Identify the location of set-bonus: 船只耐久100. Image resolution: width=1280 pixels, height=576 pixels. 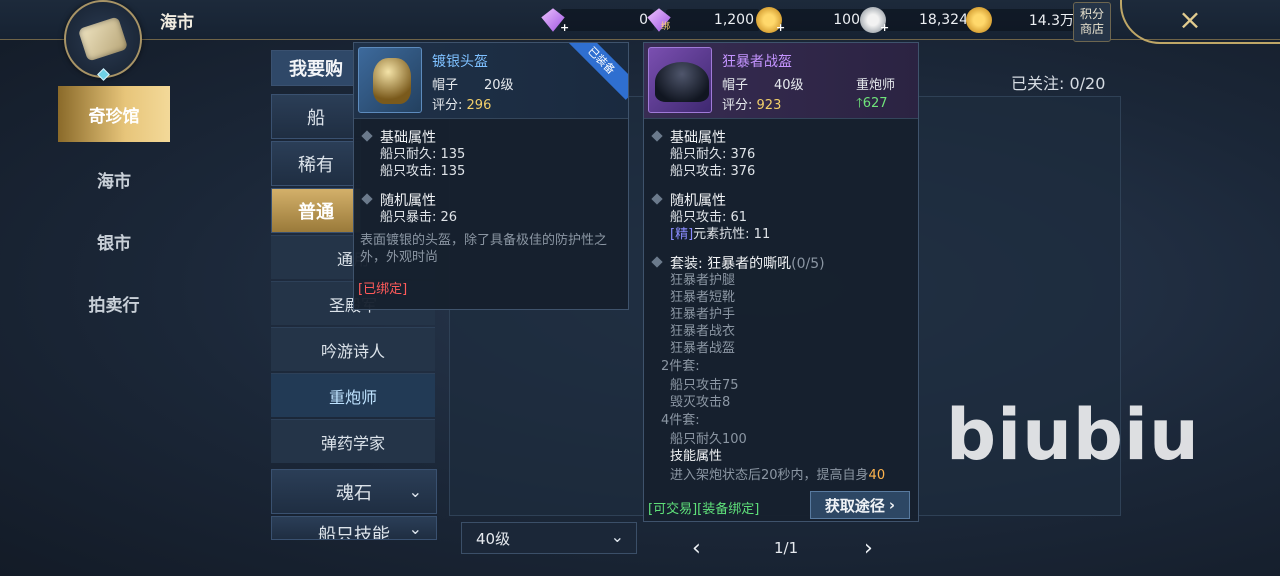
(708, 439).